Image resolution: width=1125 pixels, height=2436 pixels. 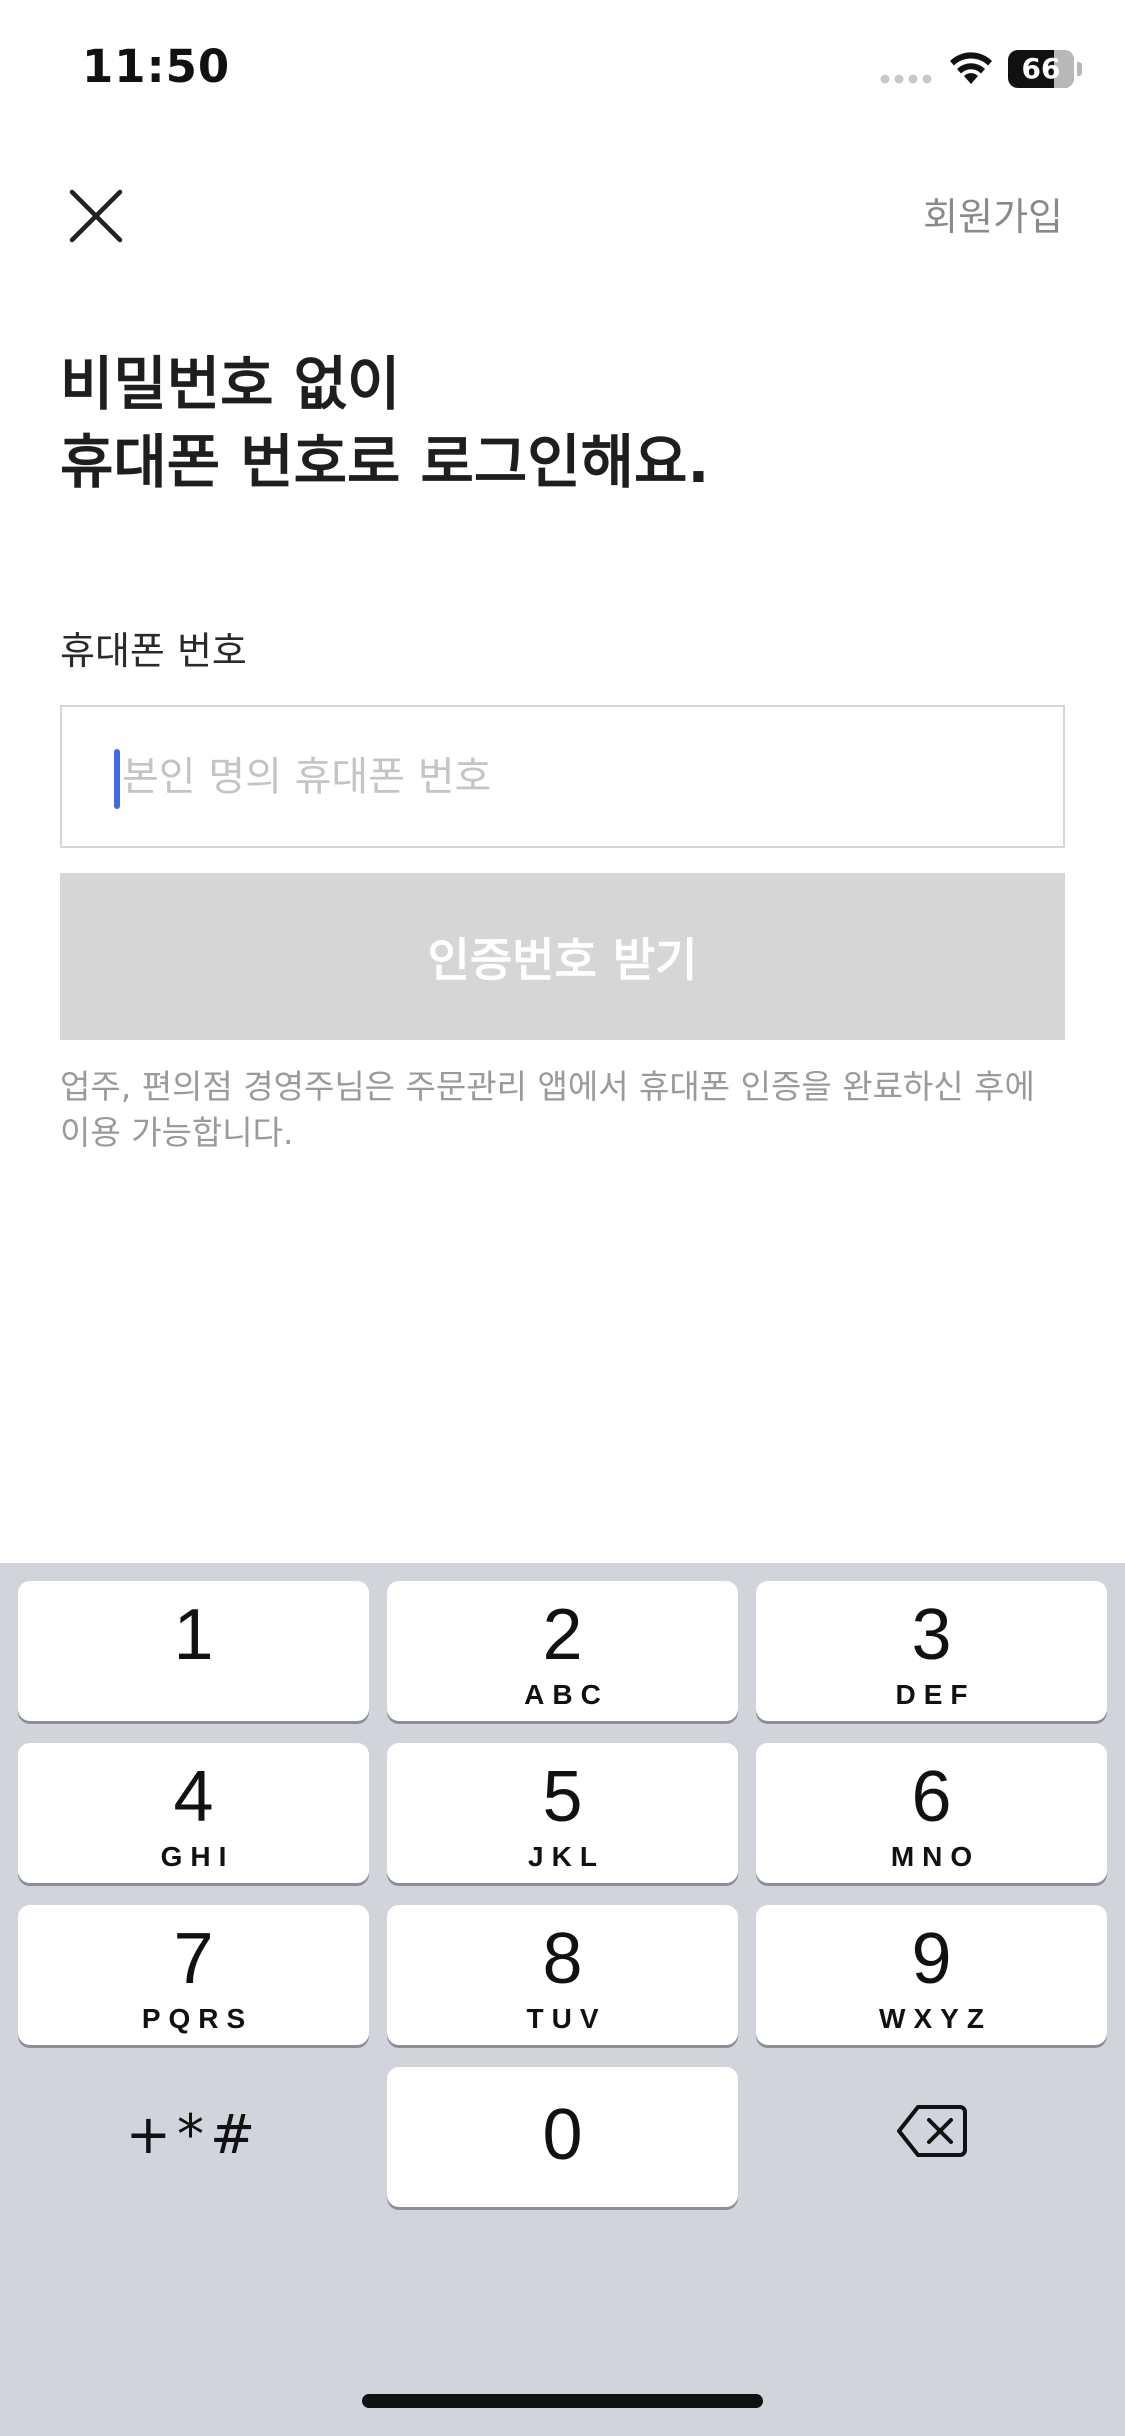 I want to click on key-letters: DEF, so click(x=935, y=1694).